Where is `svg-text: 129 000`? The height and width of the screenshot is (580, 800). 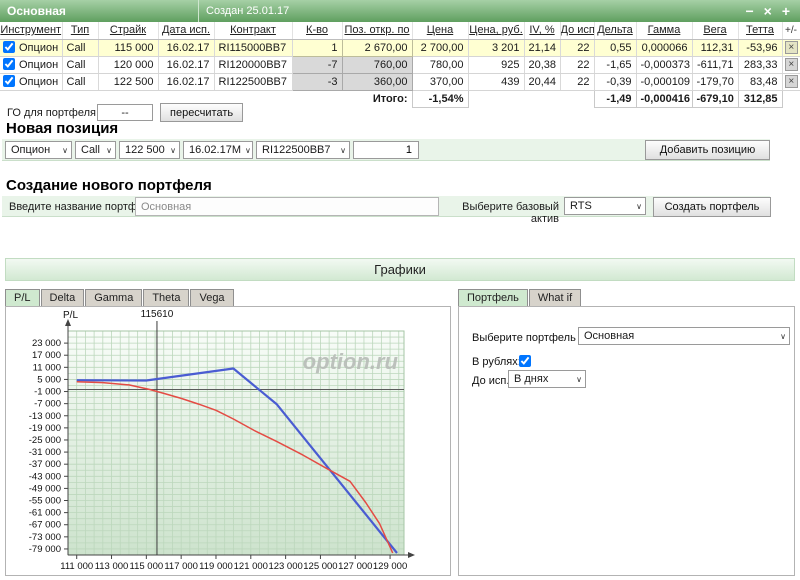
svg-text: 129 000 is located at coordinates (390, 566).